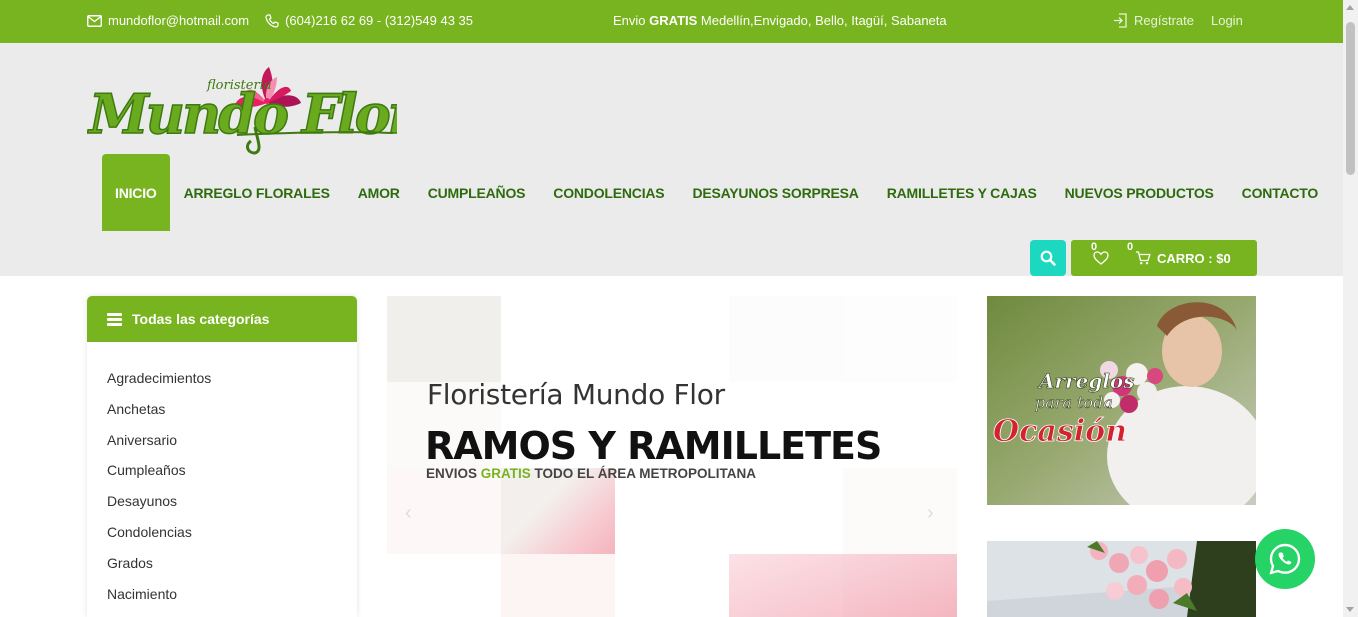 The image size is (1358, 617). What do you see at coordinates (1164, 20) in the screenshot?
I see `register-label: Regístrate` at bounding box center [1164, 20].